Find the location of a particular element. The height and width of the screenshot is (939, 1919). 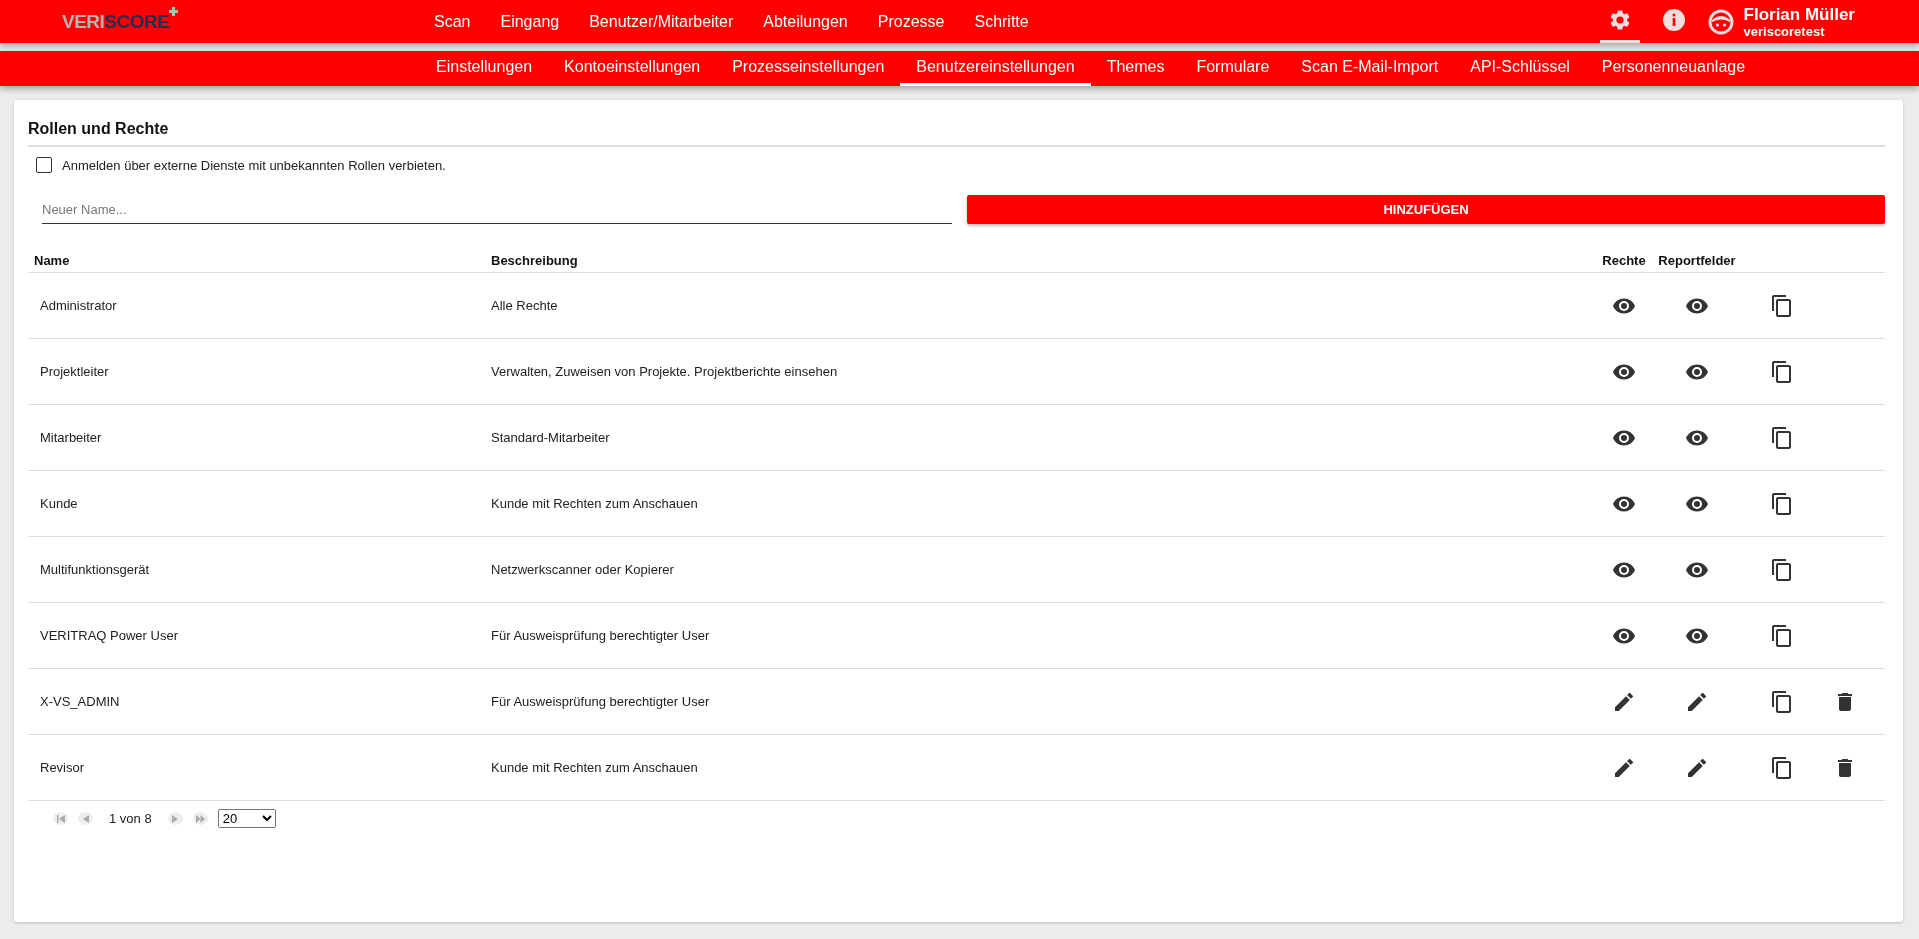

last-page-icon is located at coordinates (200, 818).